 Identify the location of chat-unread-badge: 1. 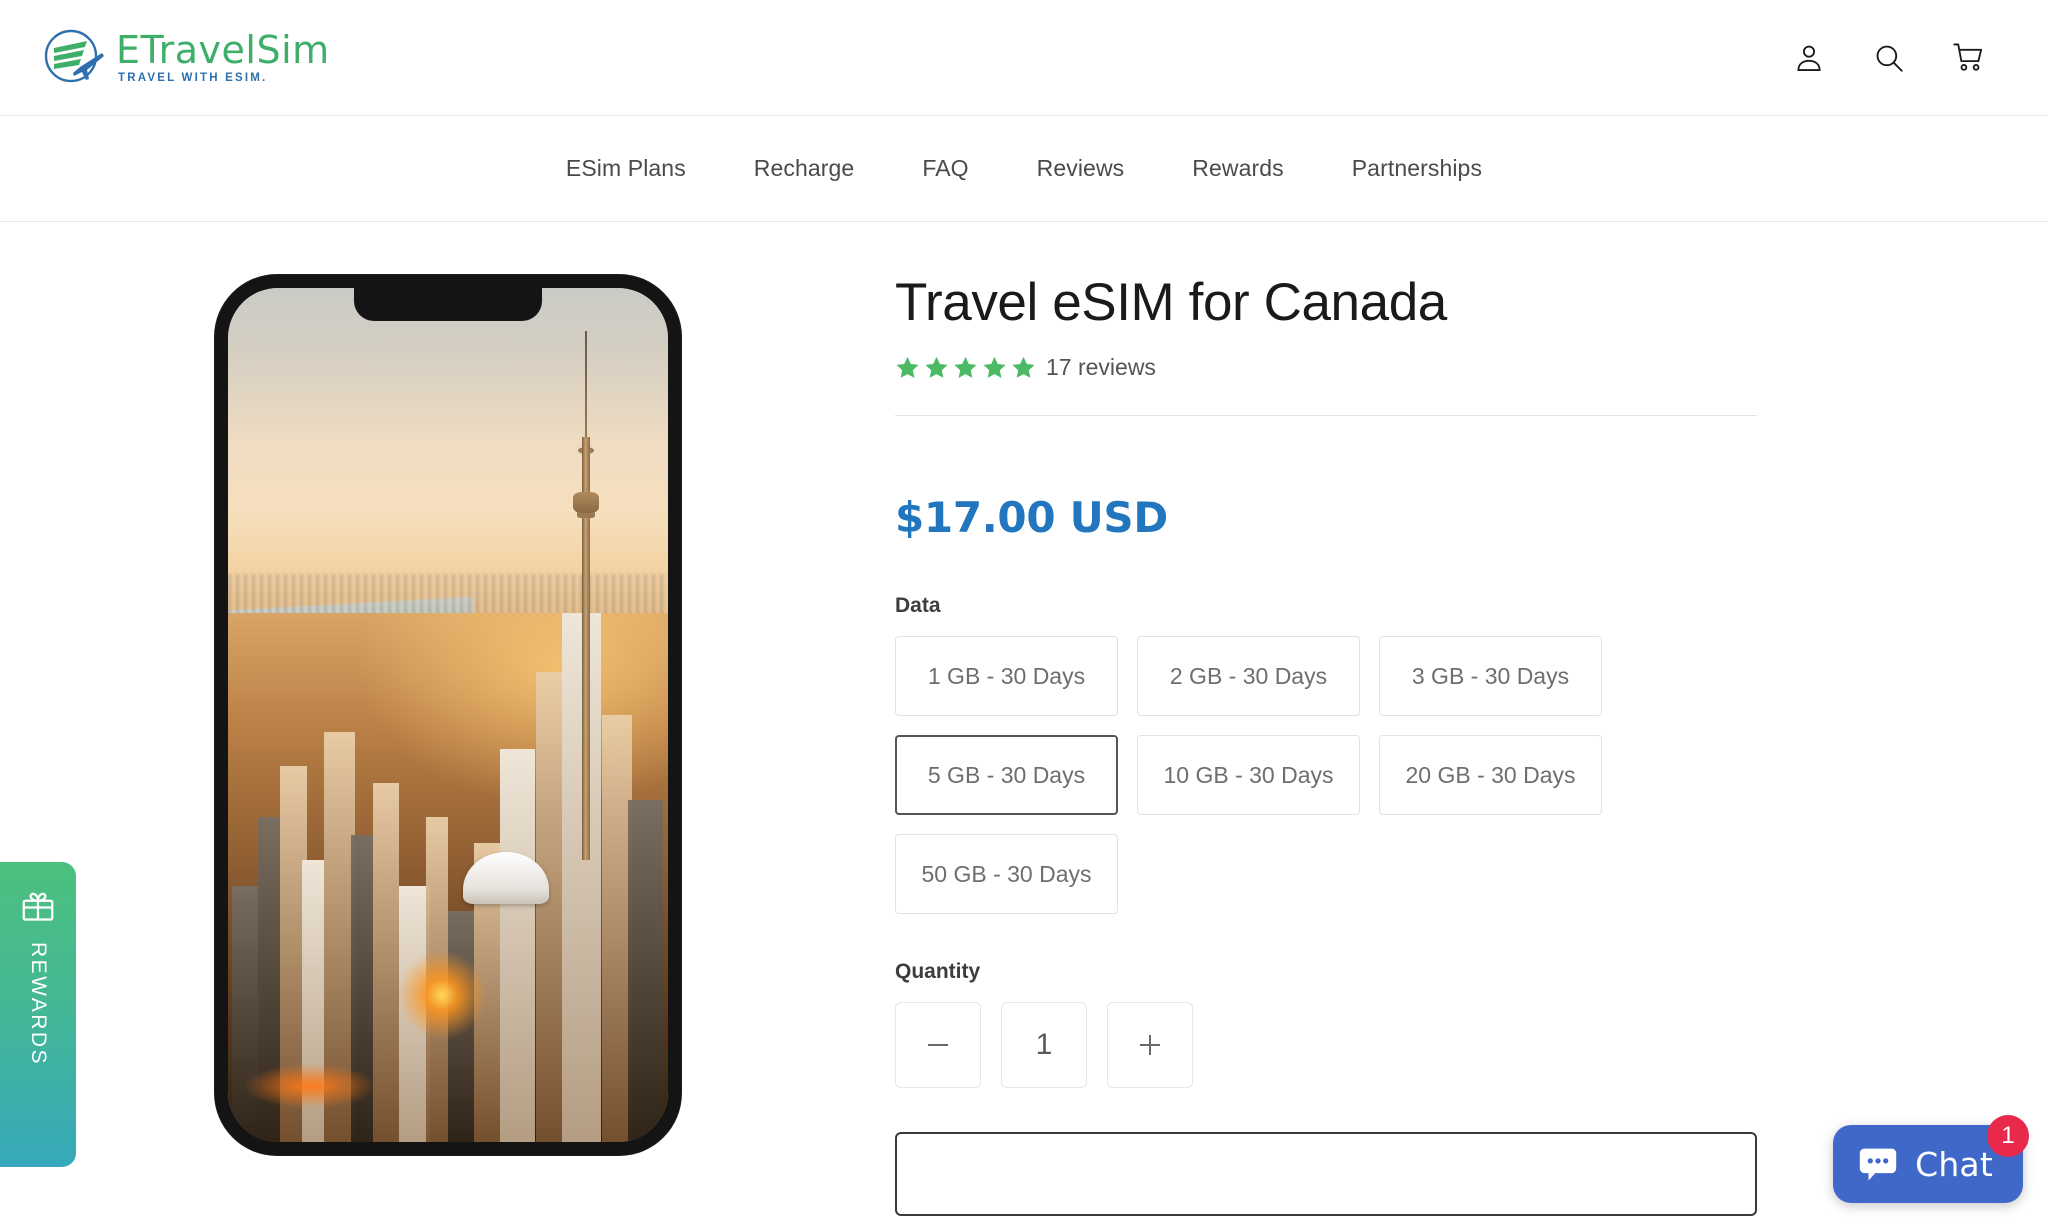
(2008, 1136).